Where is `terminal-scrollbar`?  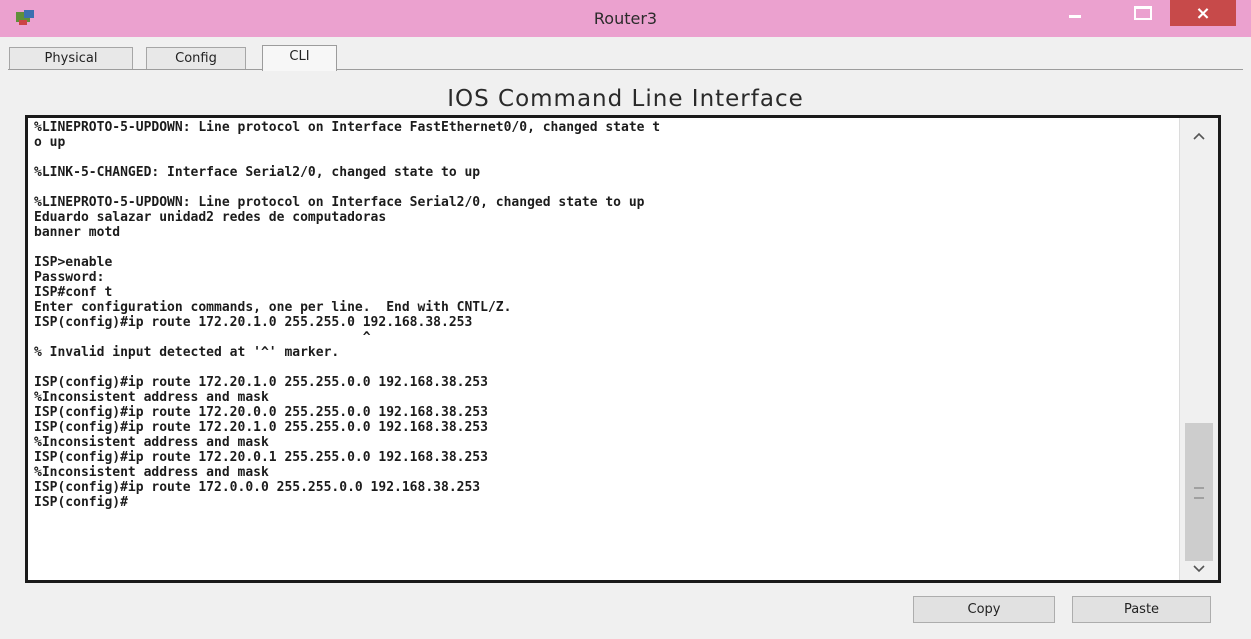 terminal-scrollbar is located at coordinates (1198, 349).